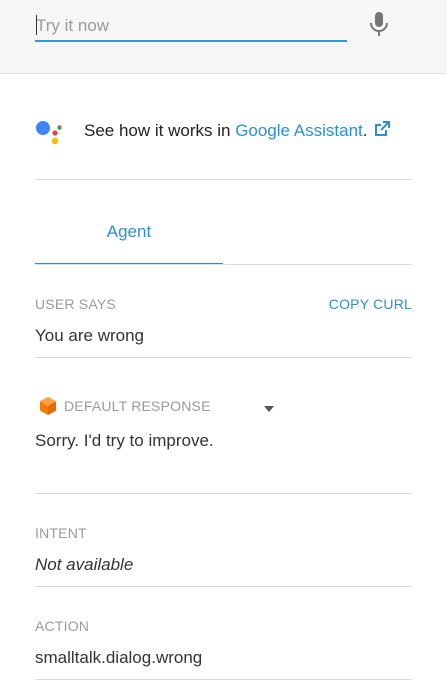  What do you see at coordinates (124, 440) in the screenshot?
I see `default-response-value: Sorry. I'd try to improve.` at bounding box center [124, 440].